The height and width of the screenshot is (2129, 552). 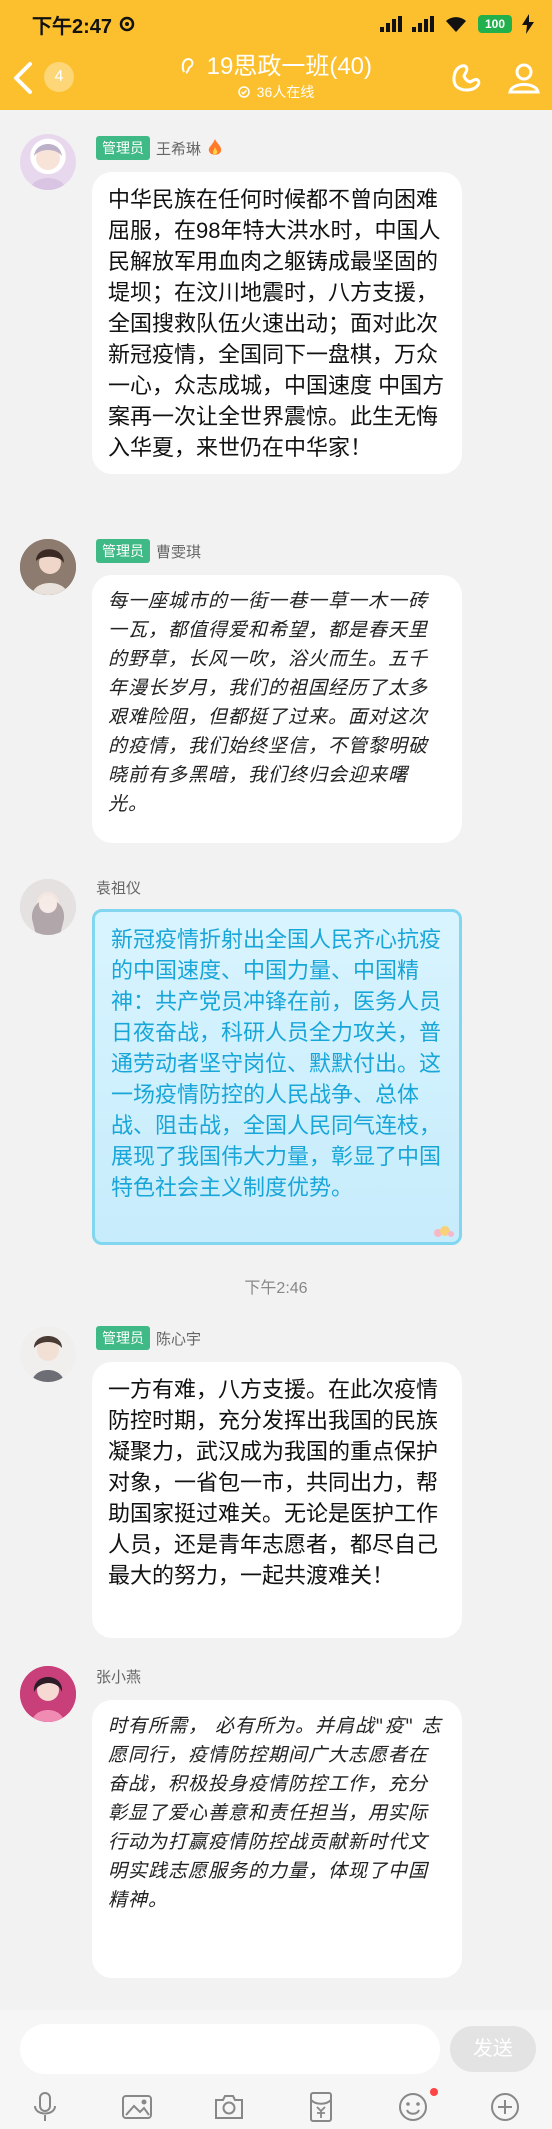 What do you see at coordinates (444, 1231) in the screenshot?
I see `bubble-decoration-icon` at bounding box center [444, 1231].